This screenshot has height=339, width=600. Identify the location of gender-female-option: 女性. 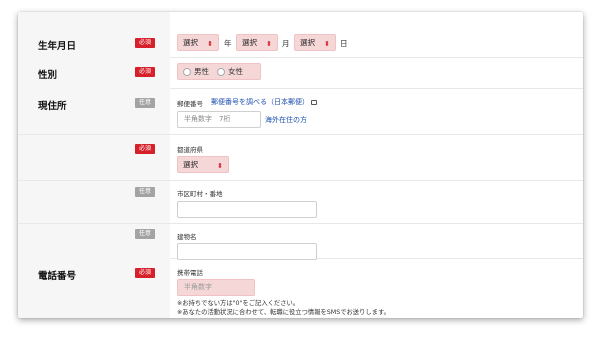
(226, 71).